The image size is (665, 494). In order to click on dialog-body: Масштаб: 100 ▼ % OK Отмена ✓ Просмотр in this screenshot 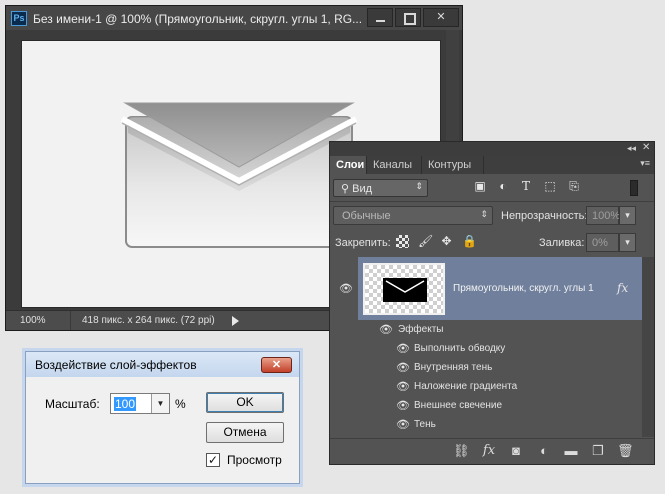, I will do `click(162, 429)`.